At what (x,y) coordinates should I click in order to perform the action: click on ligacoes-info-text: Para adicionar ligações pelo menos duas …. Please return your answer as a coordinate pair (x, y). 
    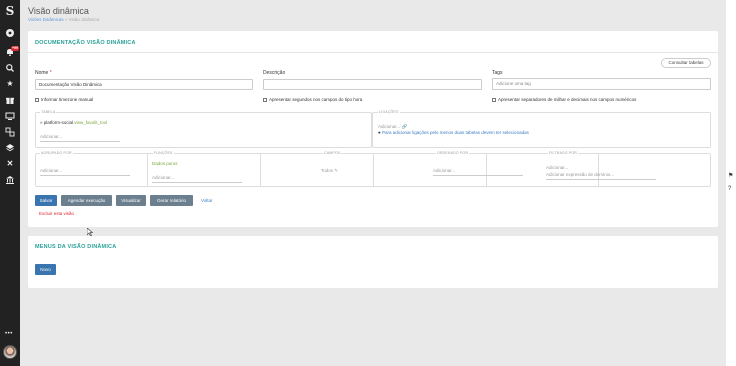
    Looking at the image, I should click on (455, 132).